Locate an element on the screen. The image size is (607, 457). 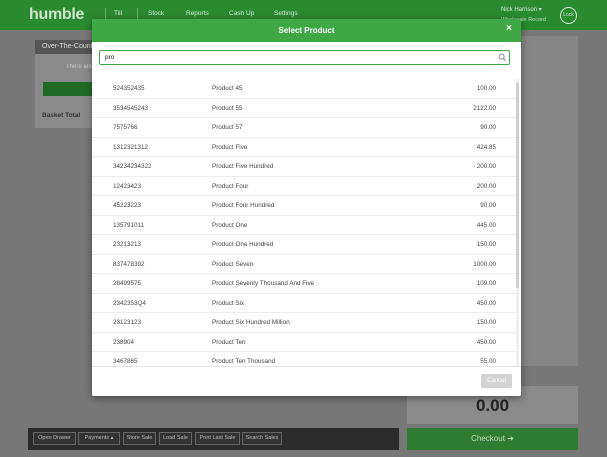
search-icon is located at coordinates (502, 57).